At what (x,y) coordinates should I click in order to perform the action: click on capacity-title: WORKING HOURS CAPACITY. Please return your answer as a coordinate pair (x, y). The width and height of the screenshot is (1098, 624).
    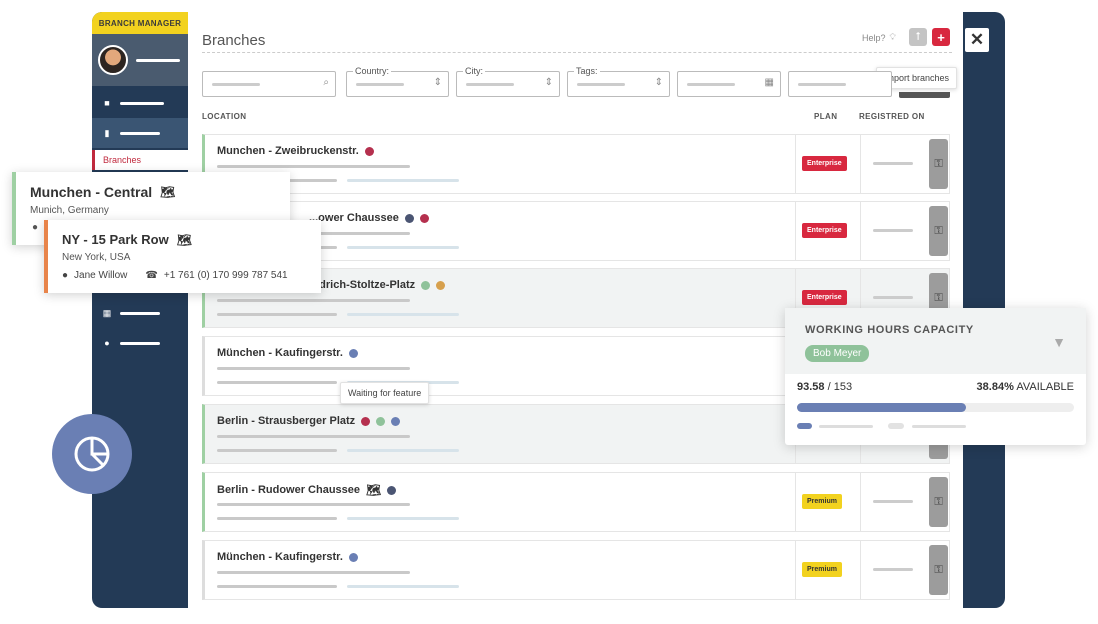
    Looking at the image, I should click on (889, 330).